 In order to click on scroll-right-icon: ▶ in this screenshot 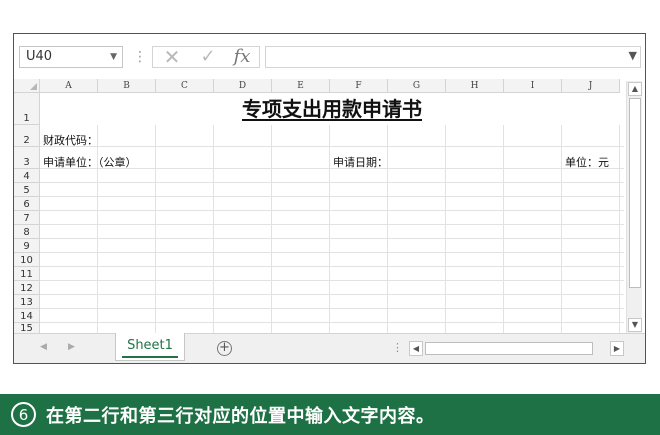, I will do `click(617, 348)`.